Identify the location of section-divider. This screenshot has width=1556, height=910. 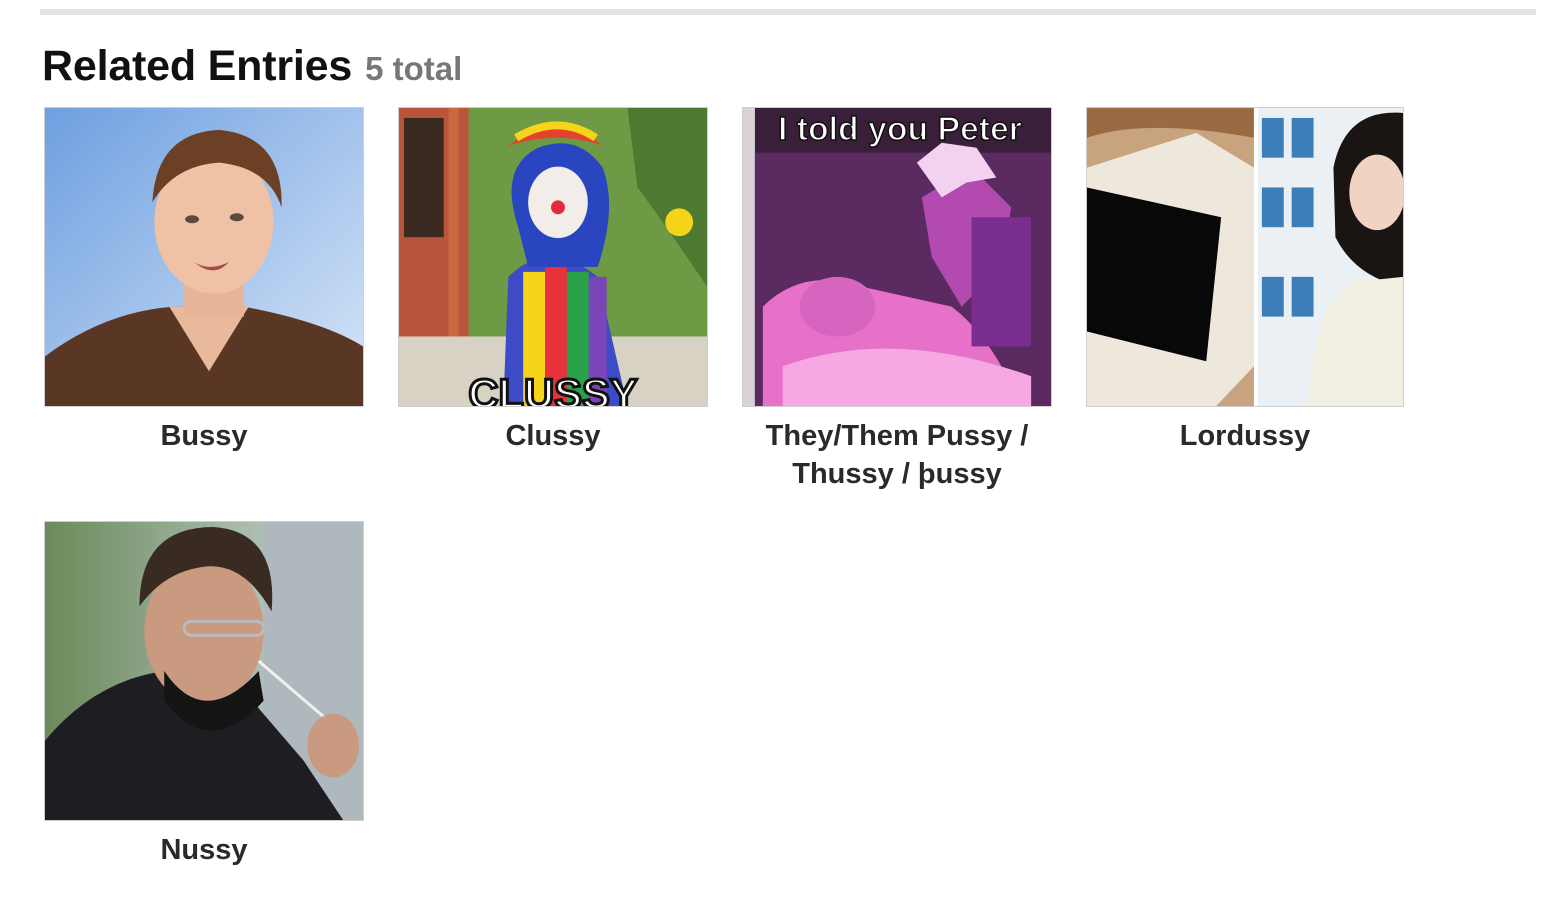
(788, 12).